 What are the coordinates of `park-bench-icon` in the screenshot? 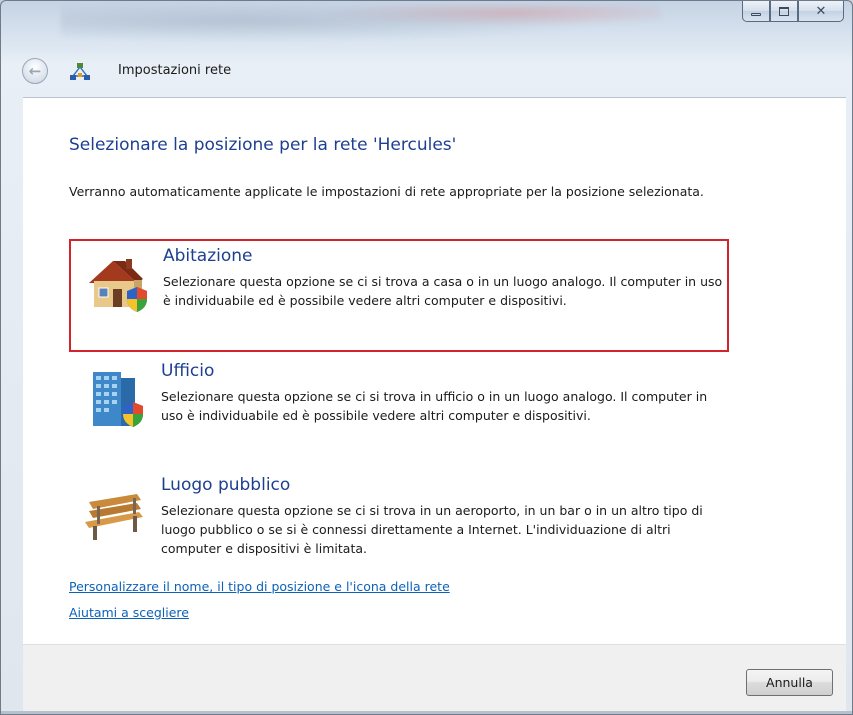 It's located at (114, 517).